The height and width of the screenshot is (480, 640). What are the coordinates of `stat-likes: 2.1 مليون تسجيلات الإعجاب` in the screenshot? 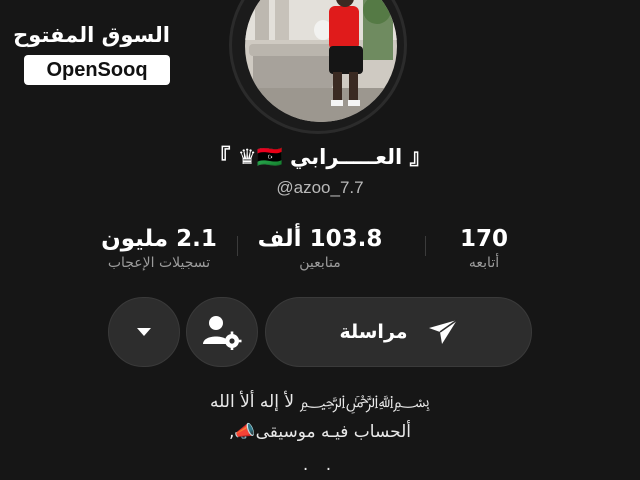 It's located at (159, 248).